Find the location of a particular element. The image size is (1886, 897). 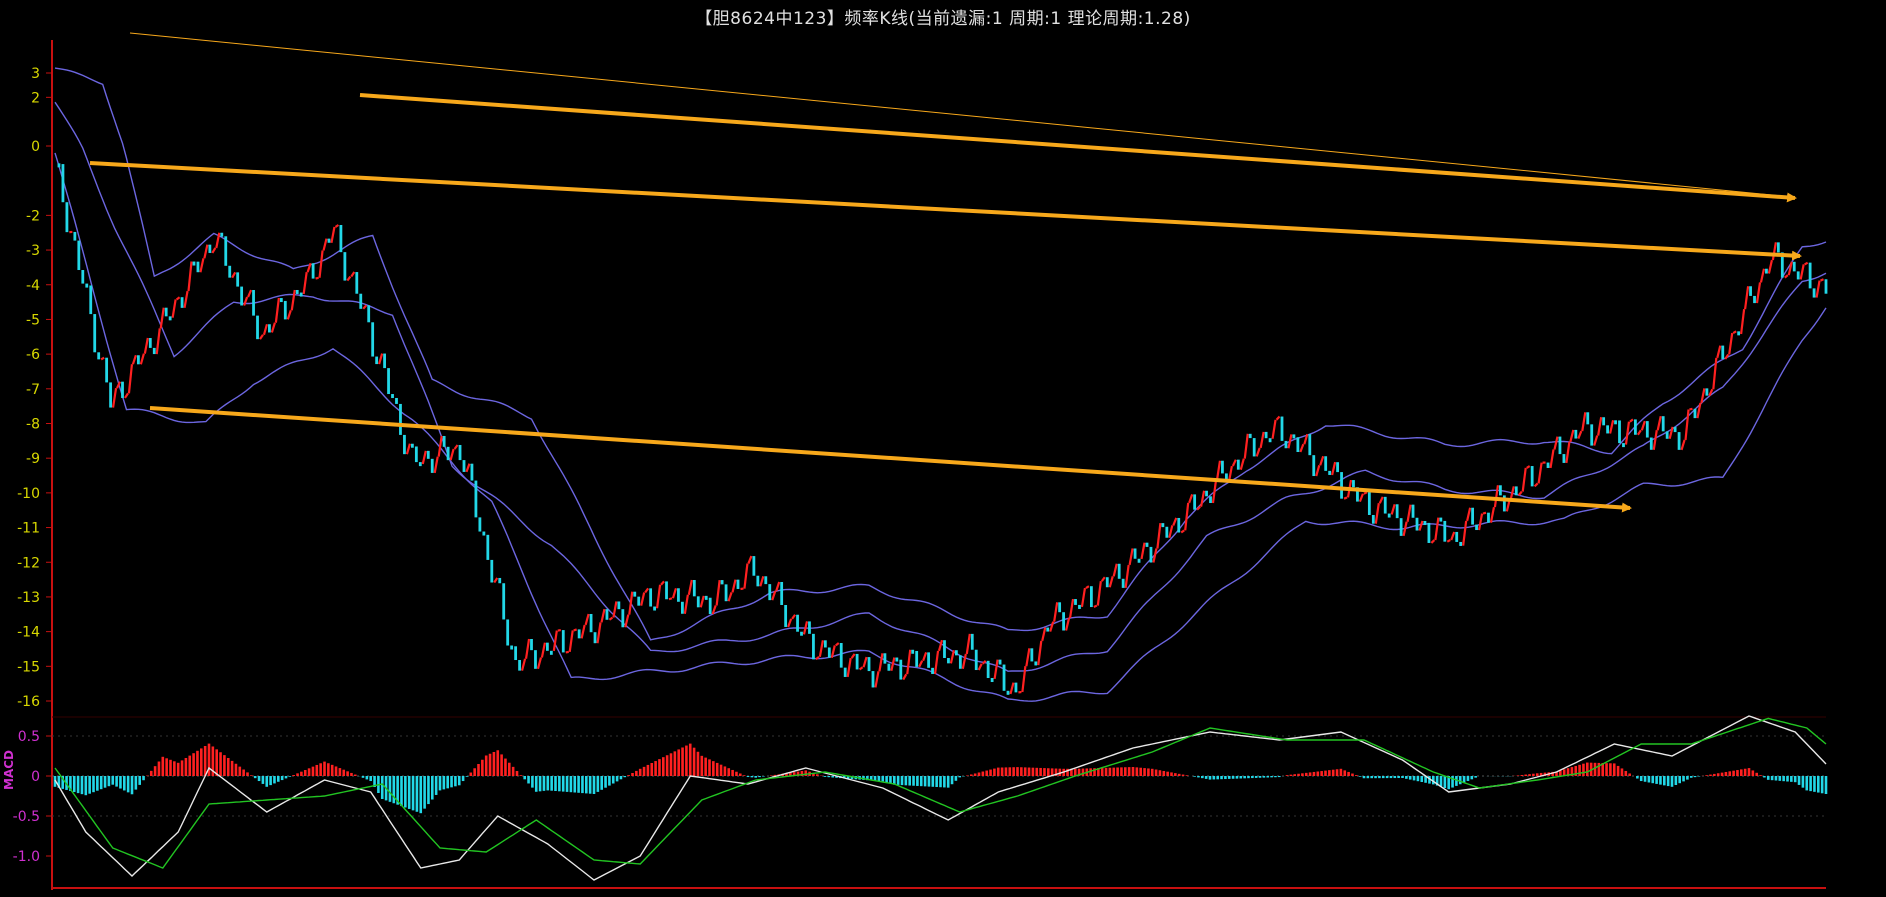

macd-tick-label: 0.5 is located at coordinates (29, 737).